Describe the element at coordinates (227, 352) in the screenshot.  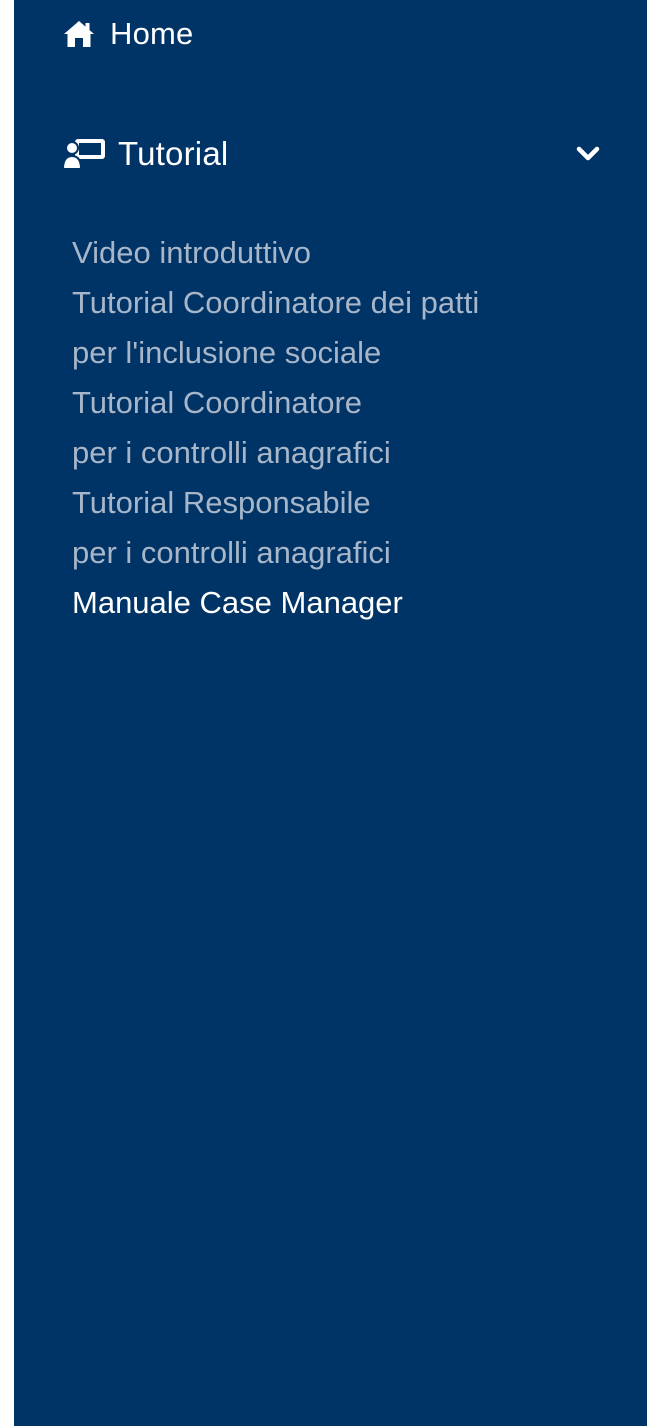
I see `submenu-link-text: per l'inclusione sociale` at that location.